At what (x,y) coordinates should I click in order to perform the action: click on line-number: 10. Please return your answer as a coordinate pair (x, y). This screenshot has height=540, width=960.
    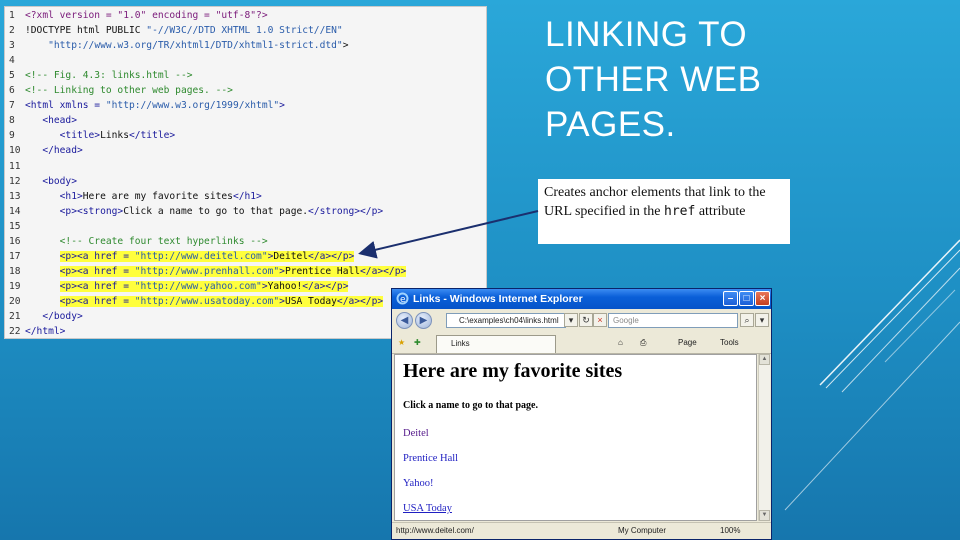
    Looking at the image, I should click on (15, 151).